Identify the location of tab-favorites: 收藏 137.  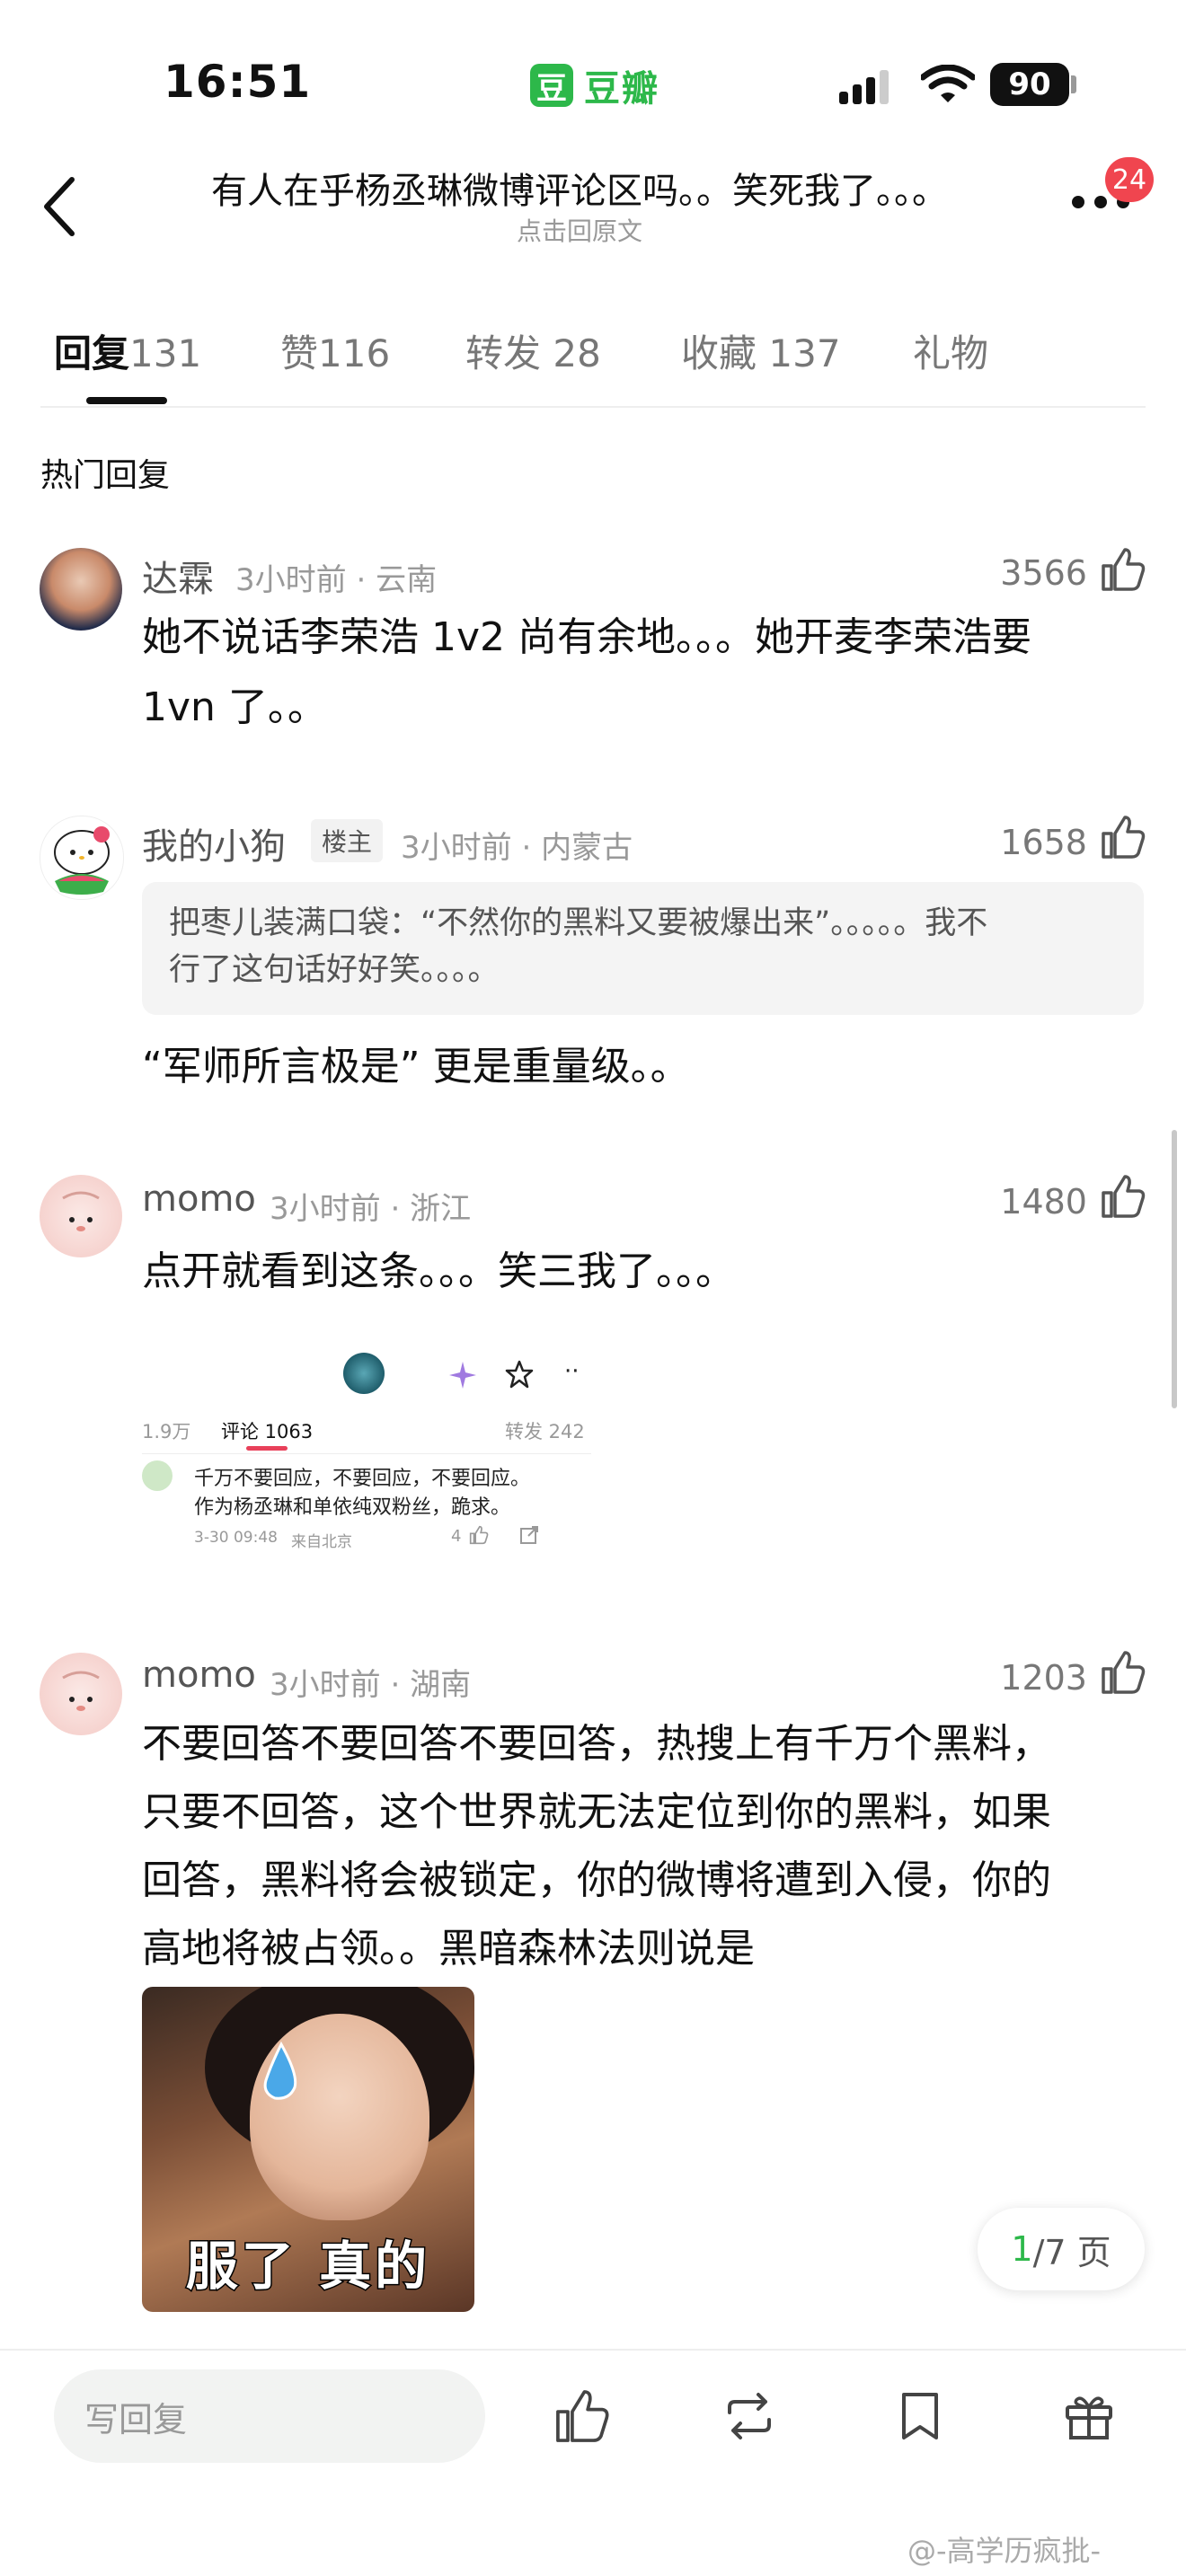
(761, 350).